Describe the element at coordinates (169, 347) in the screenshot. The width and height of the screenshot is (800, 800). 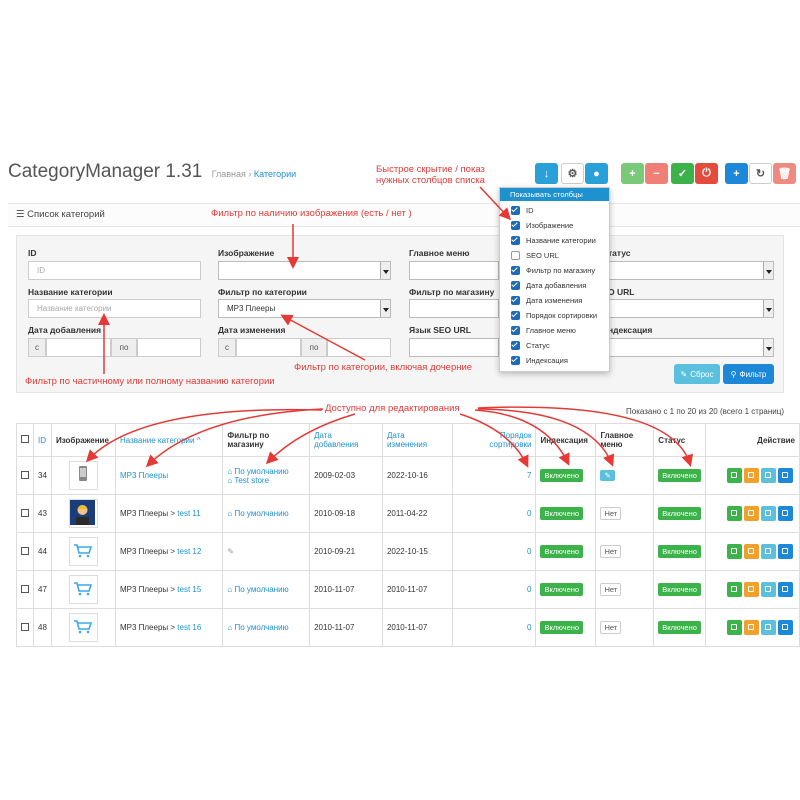
I see `date-added-to-input` at that location.